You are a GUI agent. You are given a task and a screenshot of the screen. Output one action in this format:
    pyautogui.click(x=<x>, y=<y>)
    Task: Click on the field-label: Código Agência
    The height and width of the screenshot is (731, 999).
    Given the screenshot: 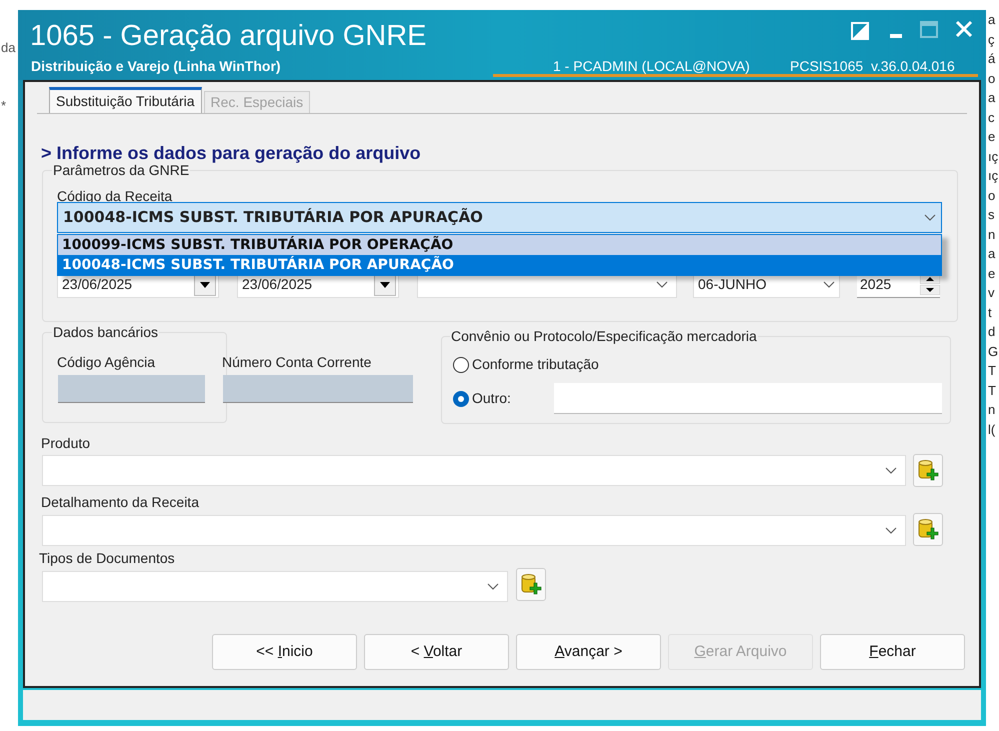 What is the action you would take?
    pyautogui.click(x=106, y=362)
    